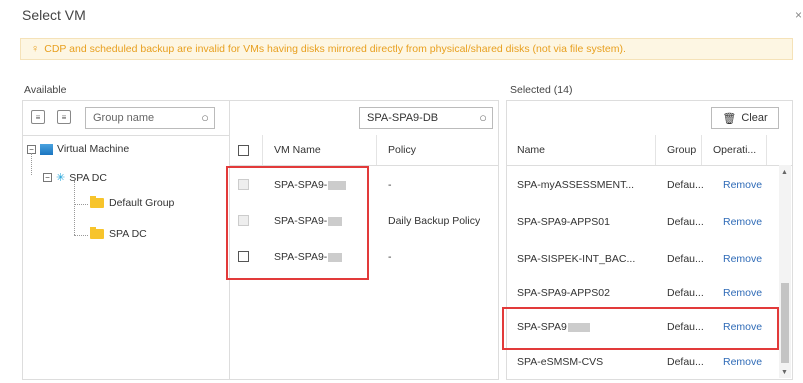  What do you see at coordinates (798, 15) in the screenshot?
I see `close-icon: ×` at bounding box center [798, 15].